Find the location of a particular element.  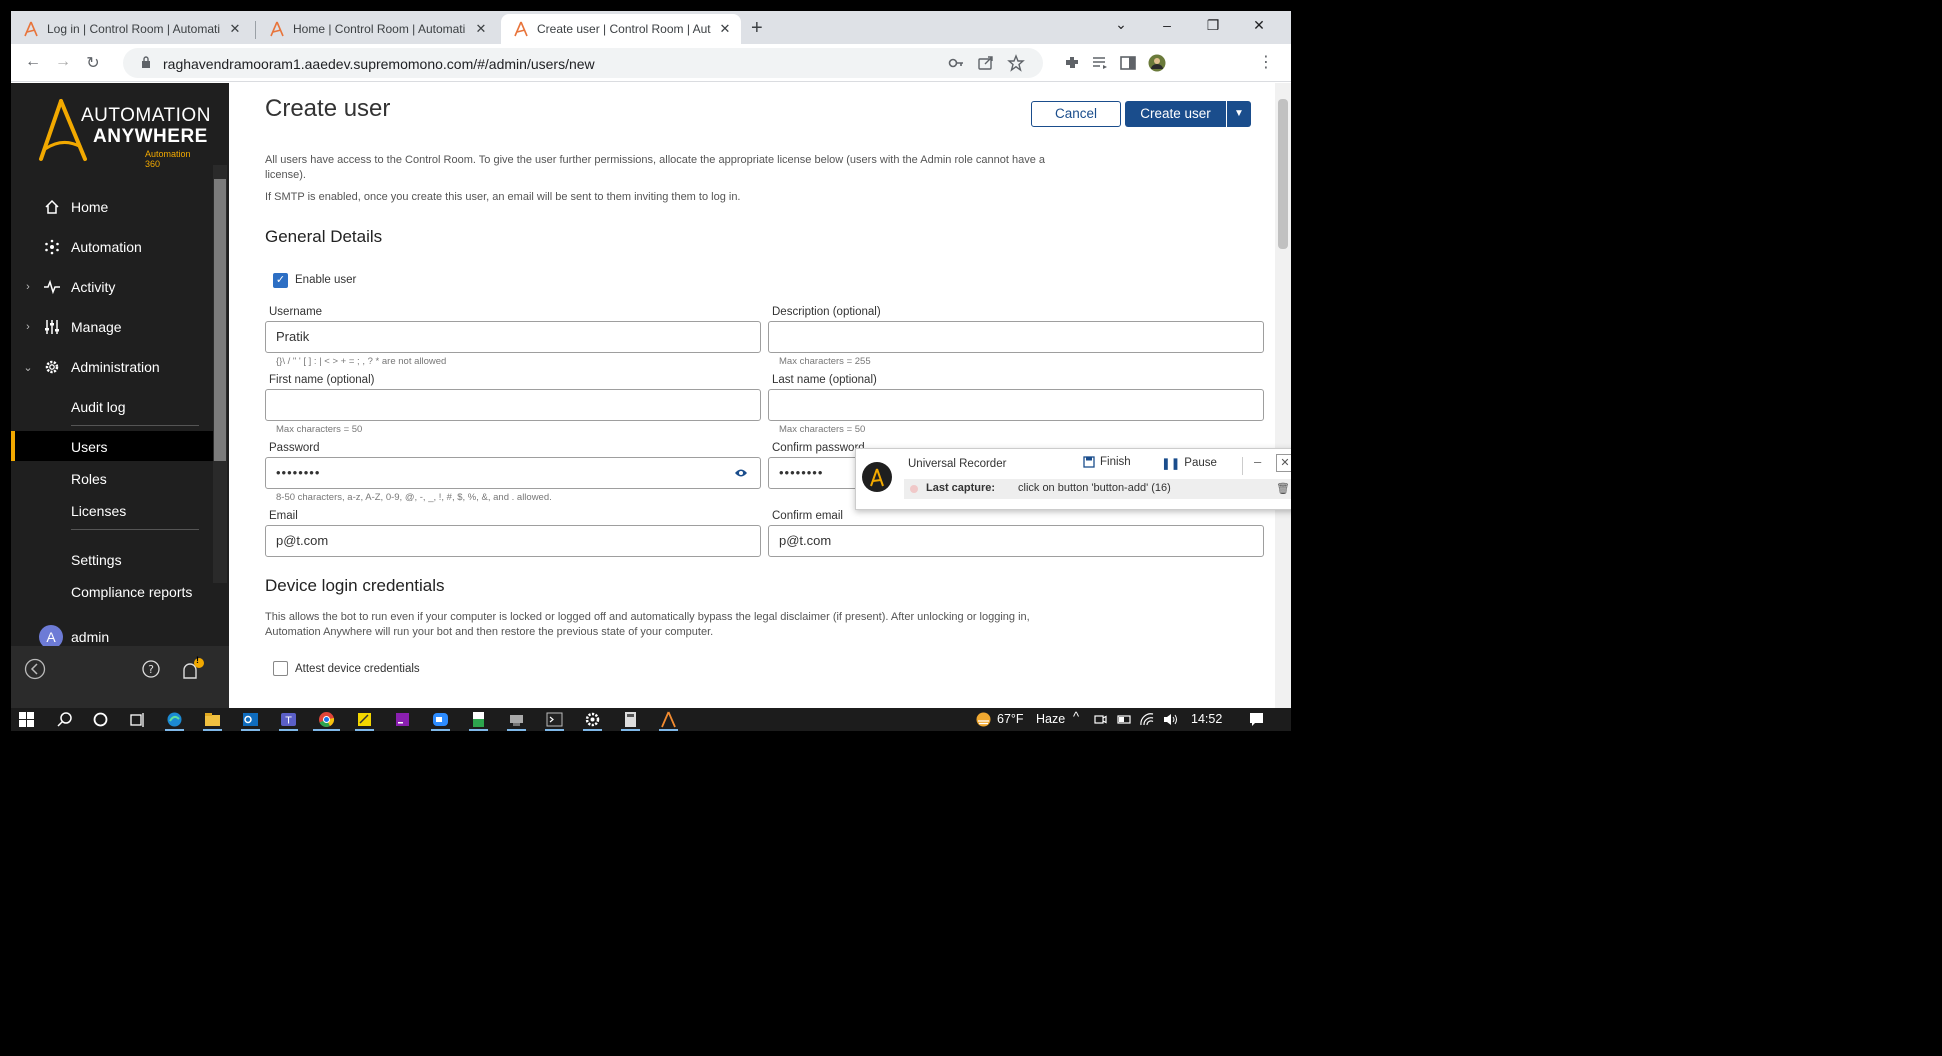

profile-avatar-icon is located at coordinates (1157, 63).